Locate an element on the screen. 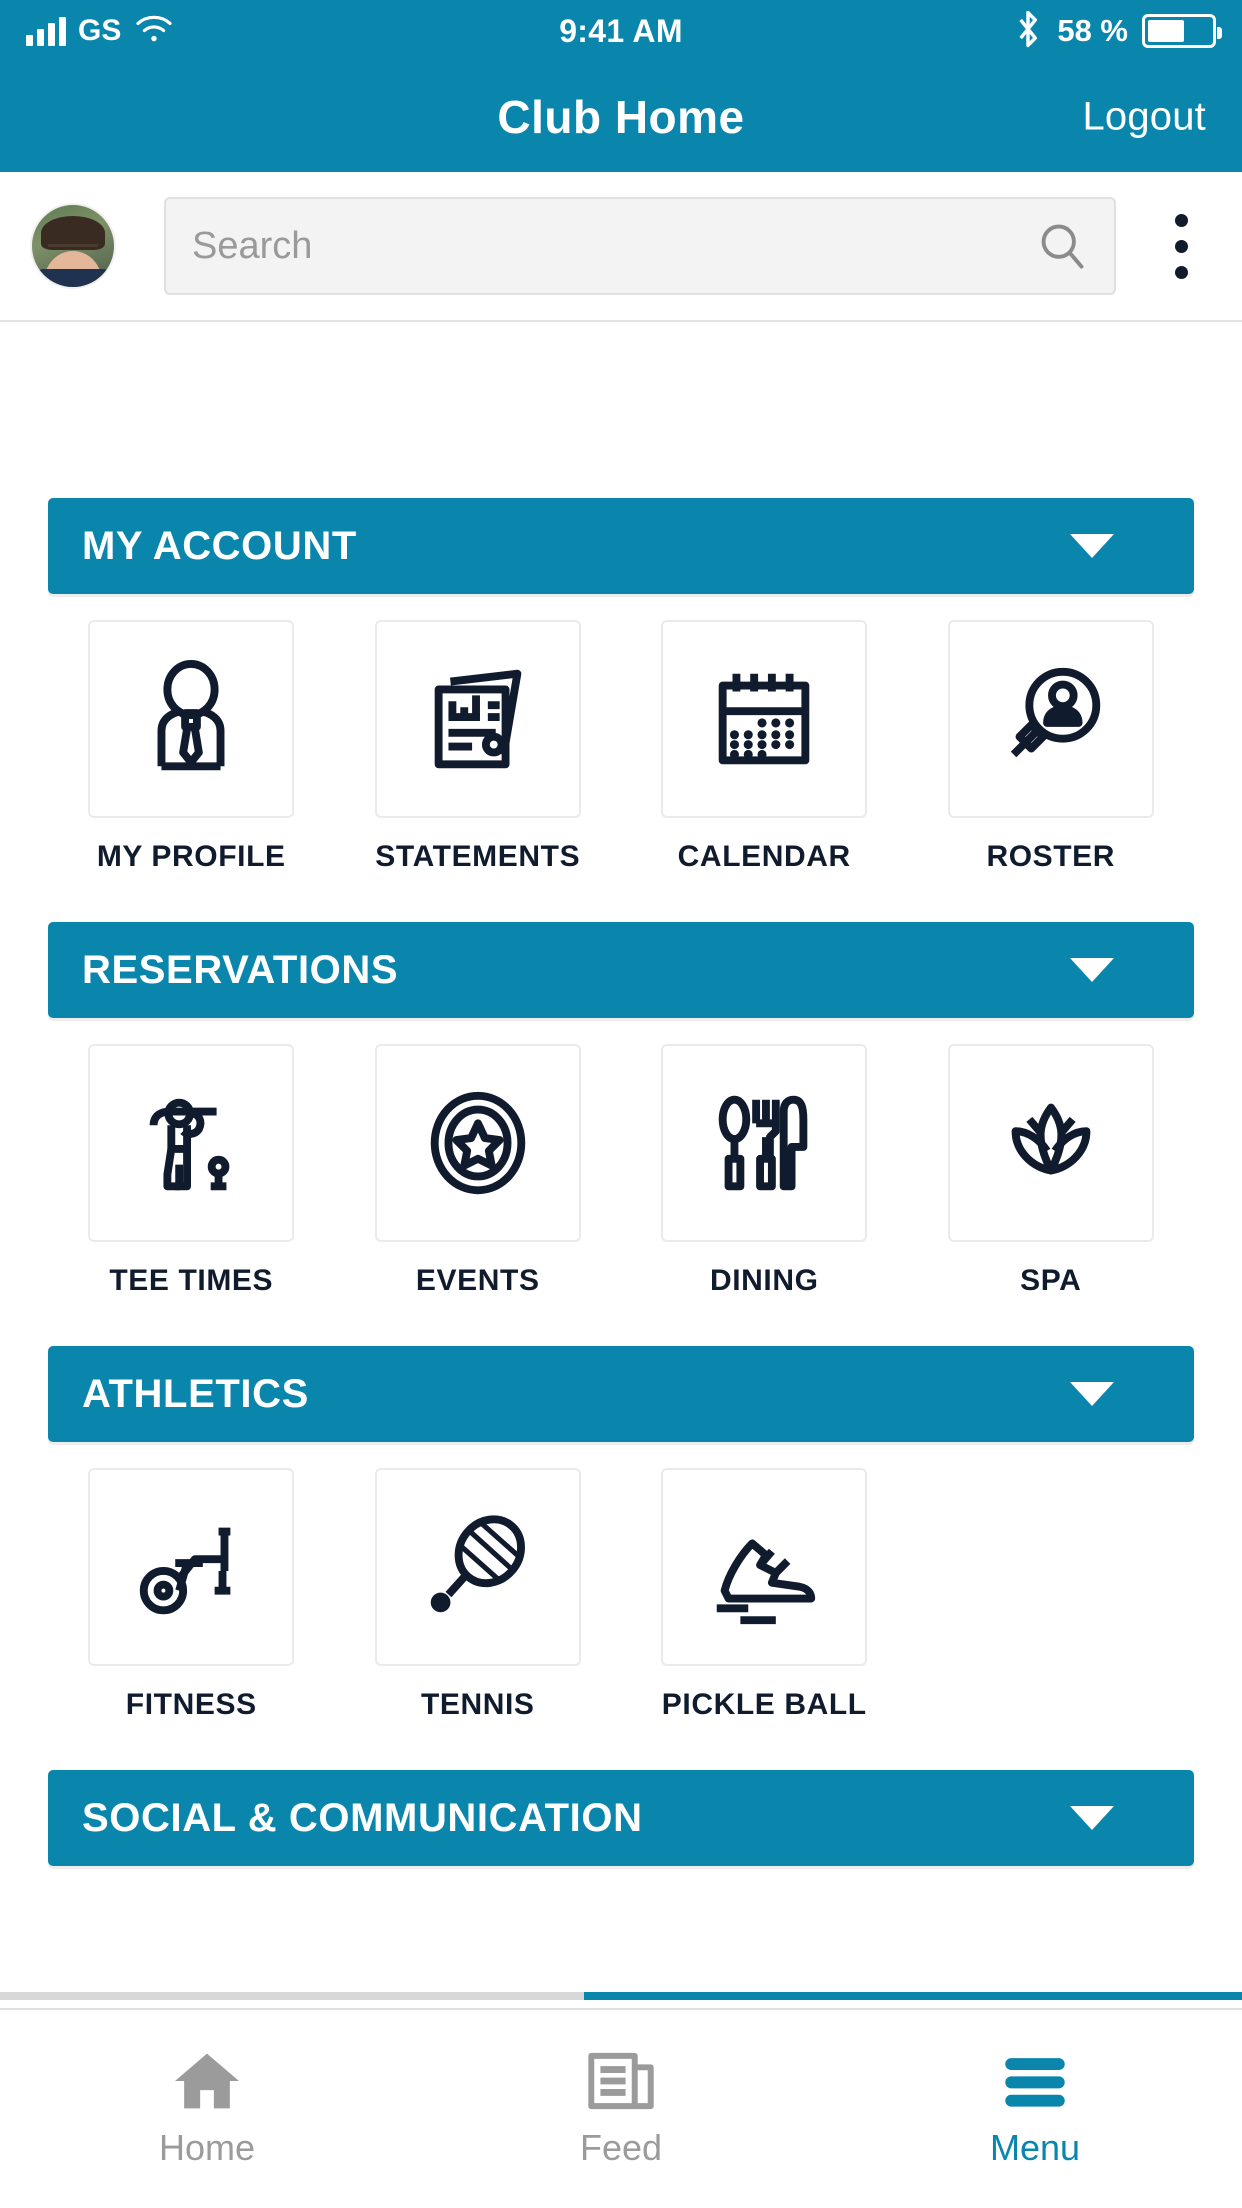  search-placeholder: Search is located at coordinates (252, 245).